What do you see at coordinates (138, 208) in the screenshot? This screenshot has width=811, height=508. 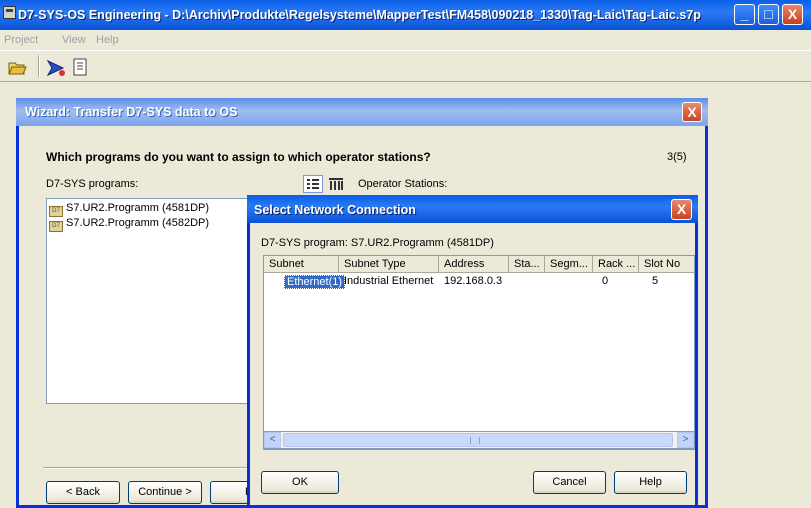 I see `program-name: S7.UR2.Programm (4581DP)` at bounding box center [138, 208].